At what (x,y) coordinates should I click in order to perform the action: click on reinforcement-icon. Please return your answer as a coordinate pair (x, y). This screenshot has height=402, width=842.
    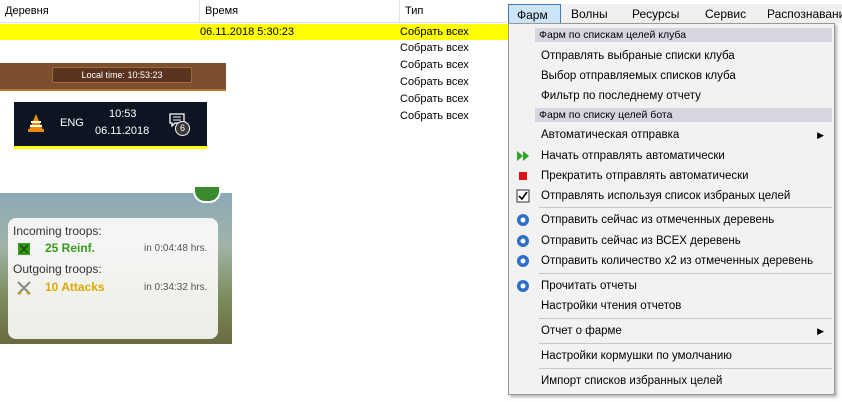
    Looking at the image, I should click on (24, 249).